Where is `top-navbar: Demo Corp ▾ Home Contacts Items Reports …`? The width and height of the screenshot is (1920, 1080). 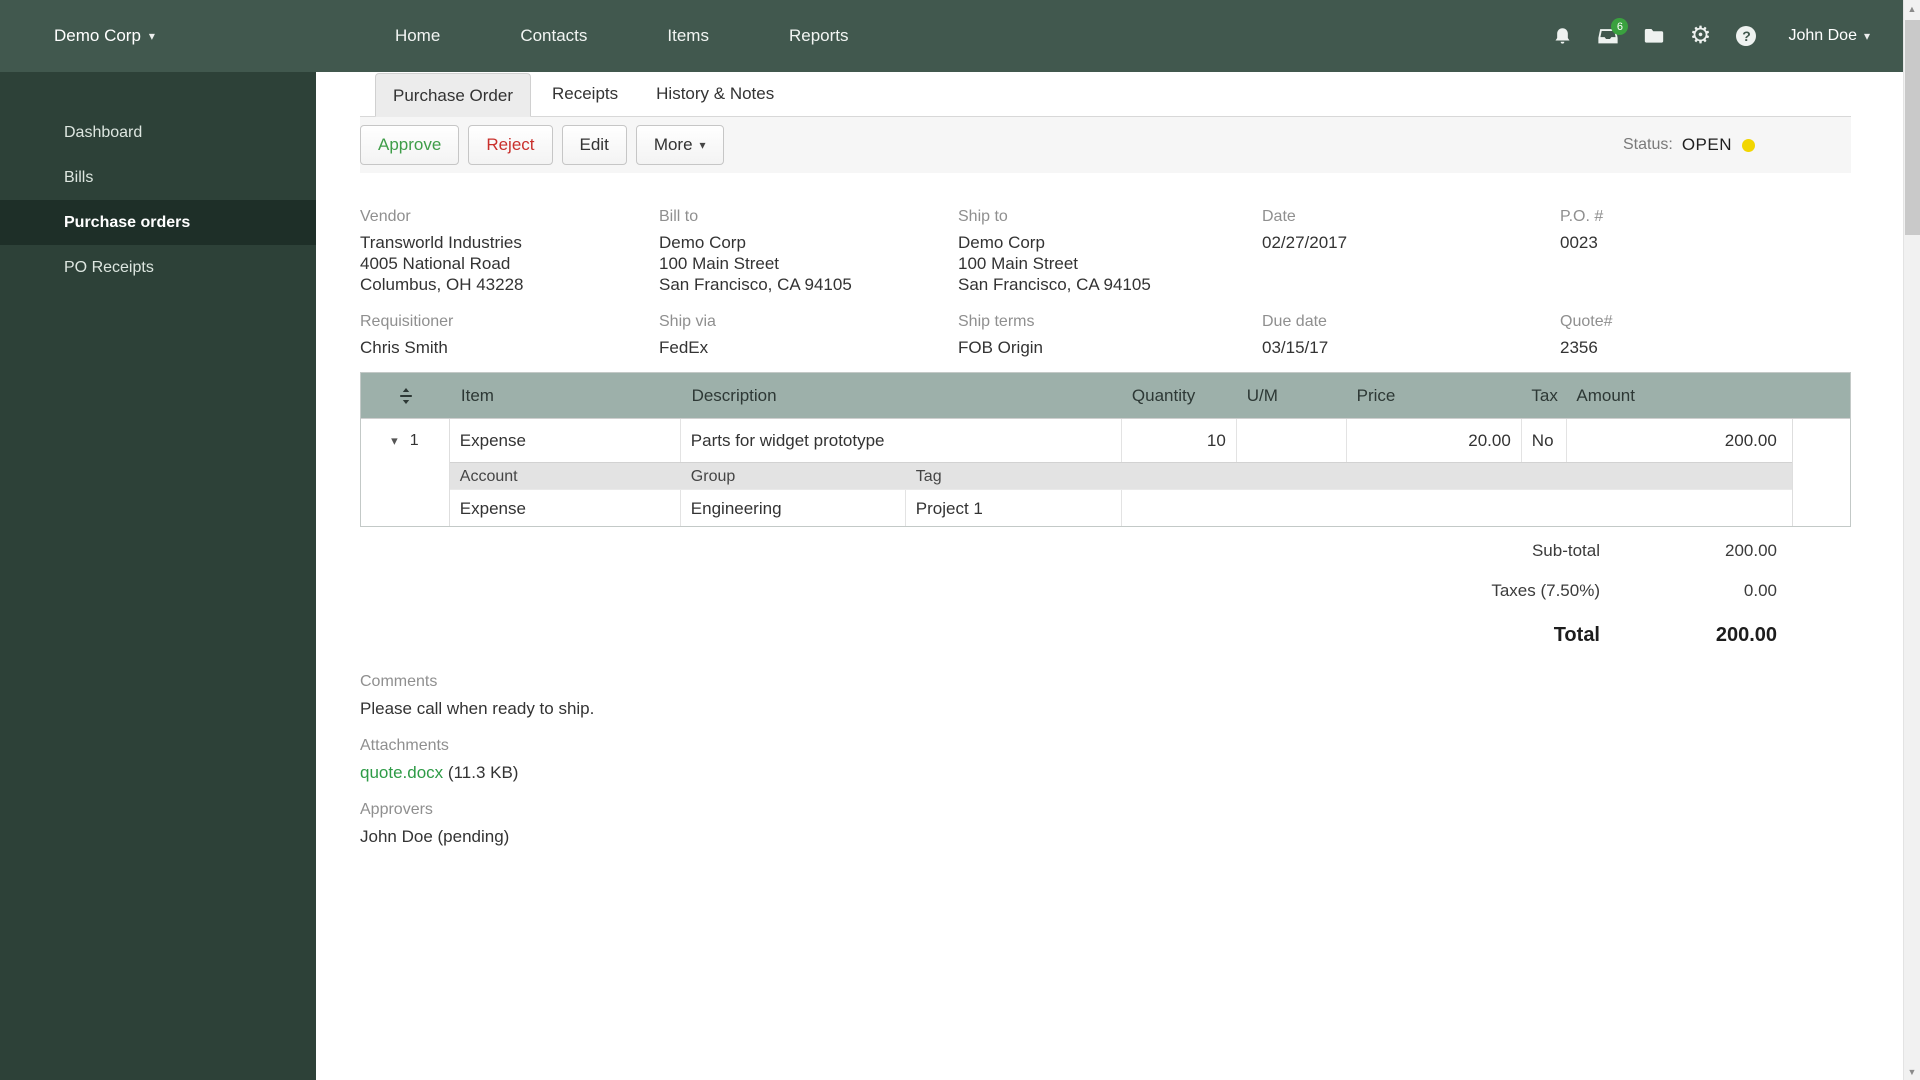
top-navbar: Demo Corp ▾ Home Contacts Items Reports … is located at coordinates (960, 36).